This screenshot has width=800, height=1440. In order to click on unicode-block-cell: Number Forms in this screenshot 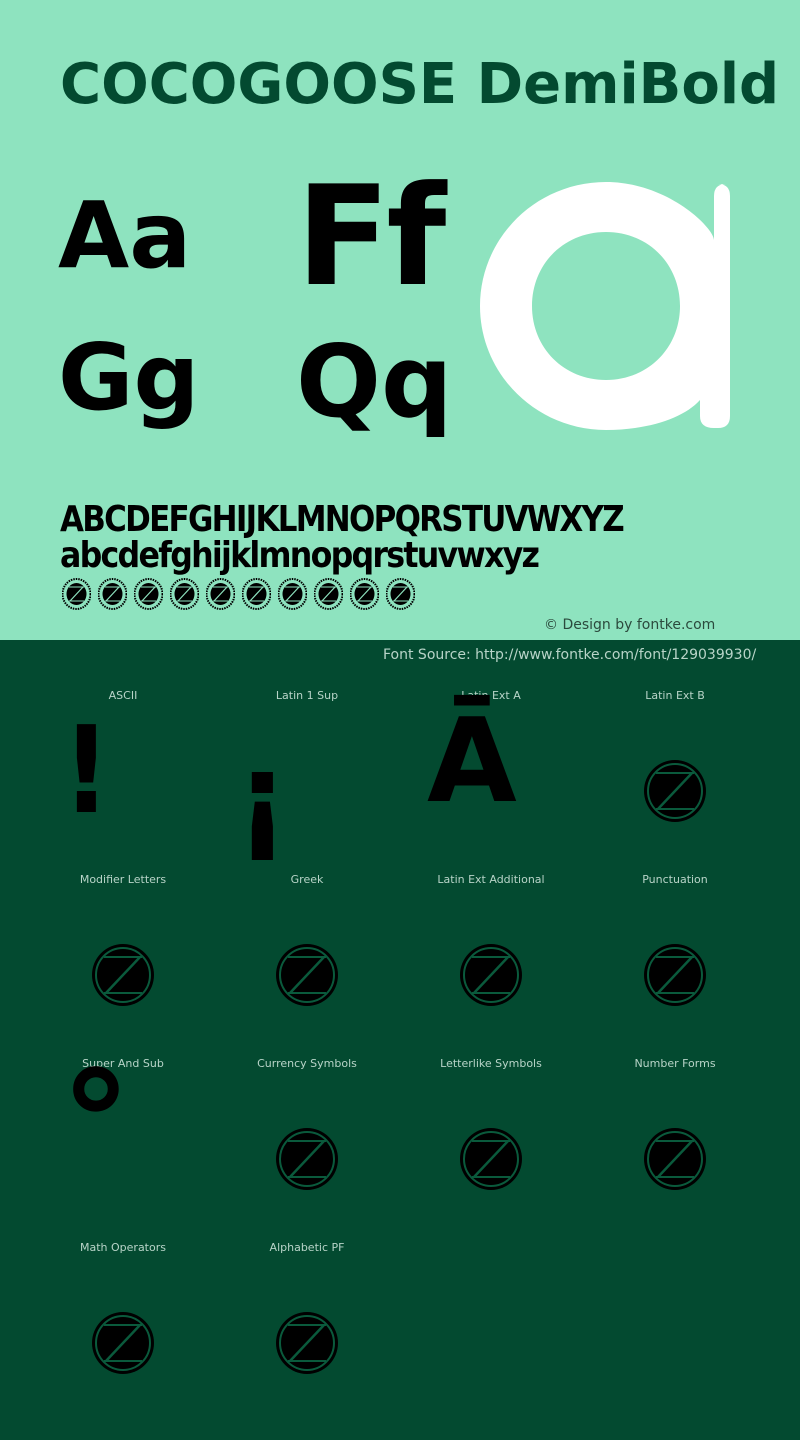, I will do `click(675, 1148)`.